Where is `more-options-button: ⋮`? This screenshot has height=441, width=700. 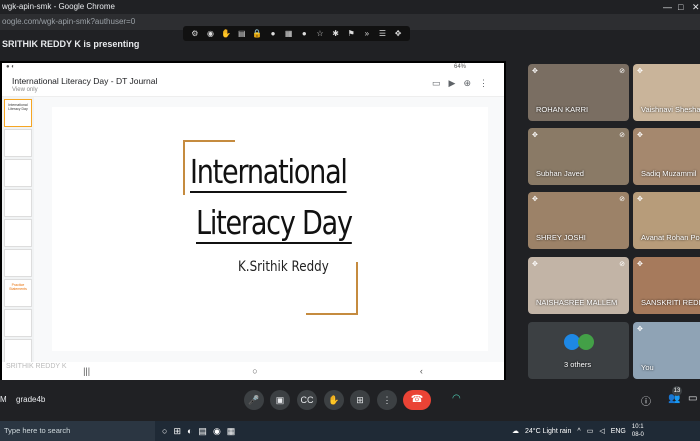 more-options-button: ⋮ is located at coordinates (387, 400).